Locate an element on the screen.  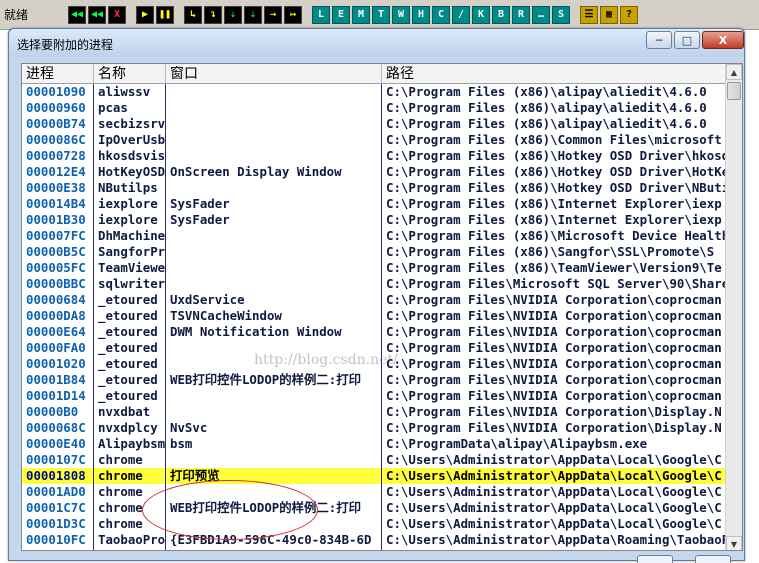
memory-window-button: M is located at coordinates (361, 14).